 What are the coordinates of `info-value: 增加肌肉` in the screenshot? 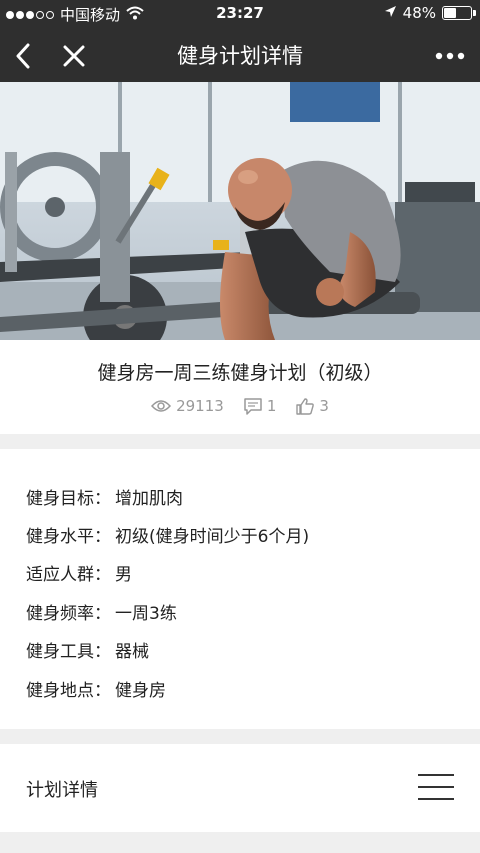 It's located at (149, 498).